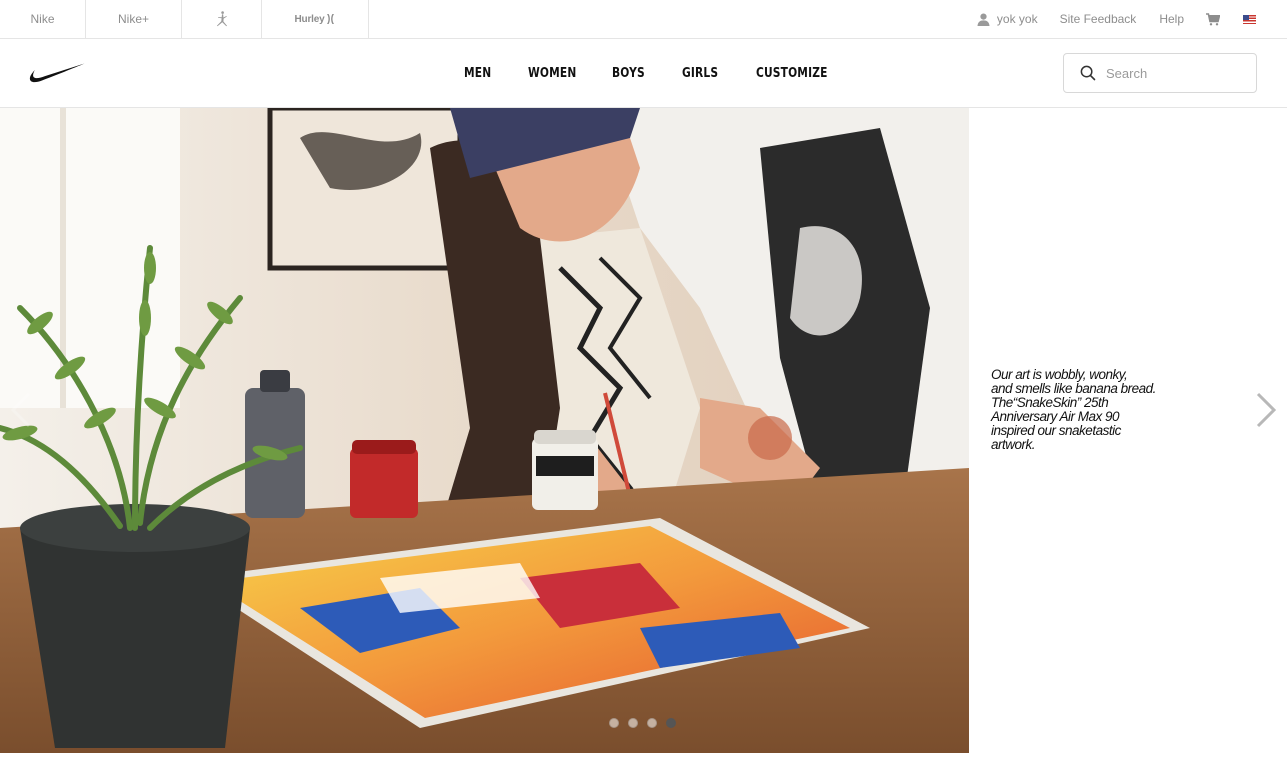 Image resolution: width=1287 pixels, height=757 pixels. I want to click on main-header: MEN WOMEN BOYS GIRLS CUSTOMIZE, so click(643, 73).